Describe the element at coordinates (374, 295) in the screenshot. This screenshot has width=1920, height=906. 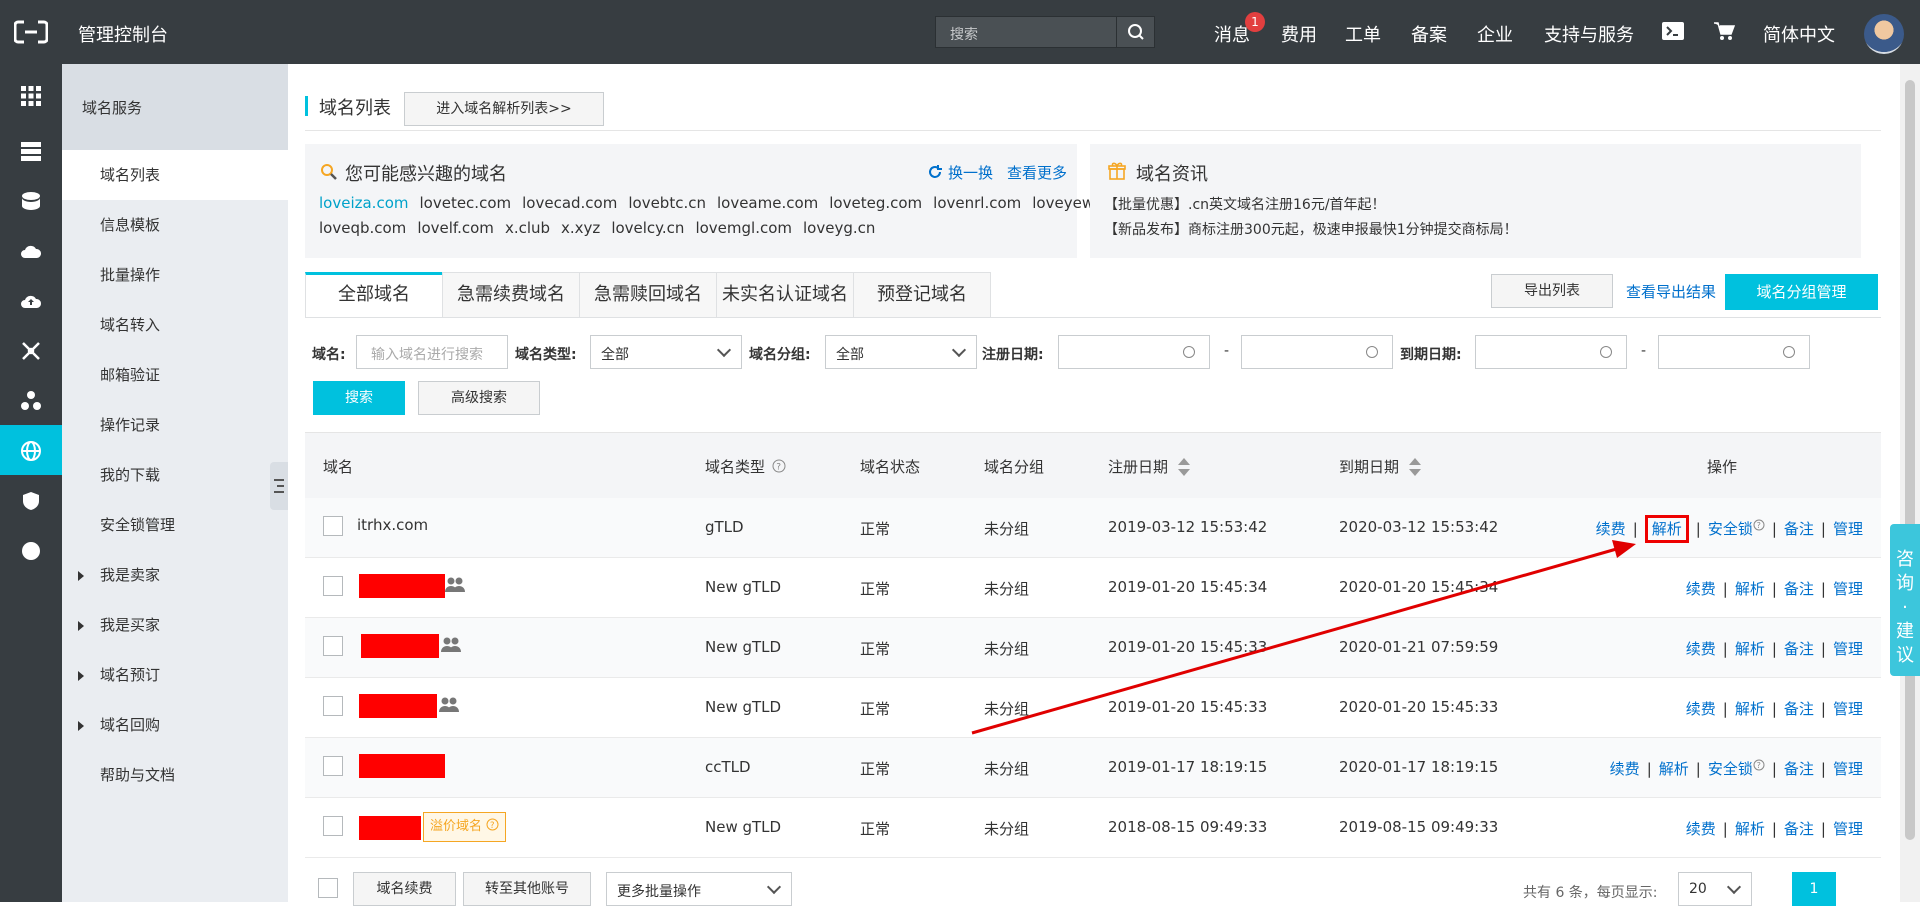
I see `tab-all-domains: 全部域名` at that location.